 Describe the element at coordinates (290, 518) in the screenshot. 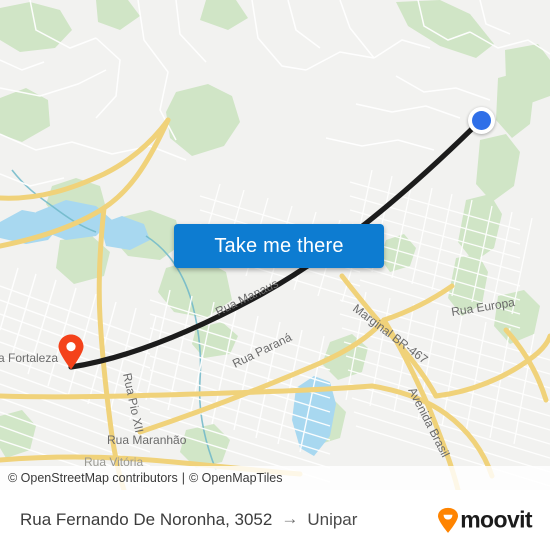

I see `arrow-right-icon: →` at that location.